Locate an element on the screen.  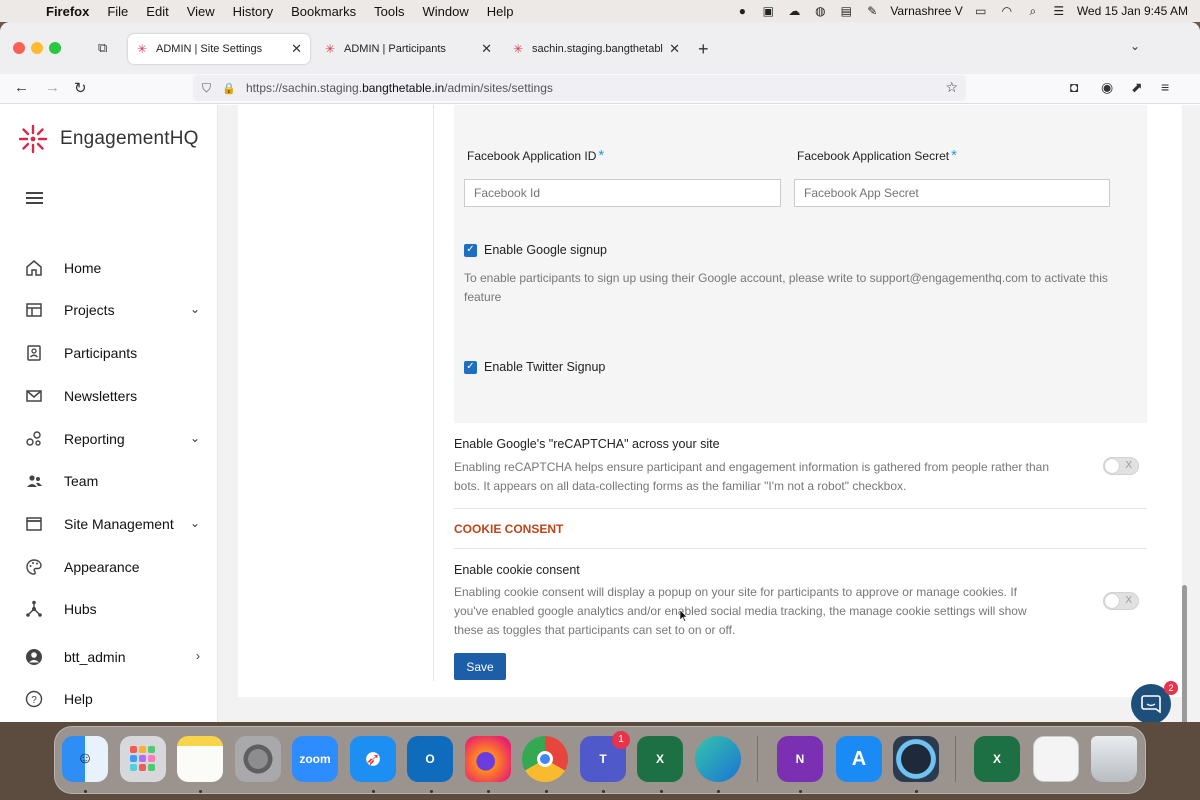
quicktime-icon is located at coordinates (916, 759).